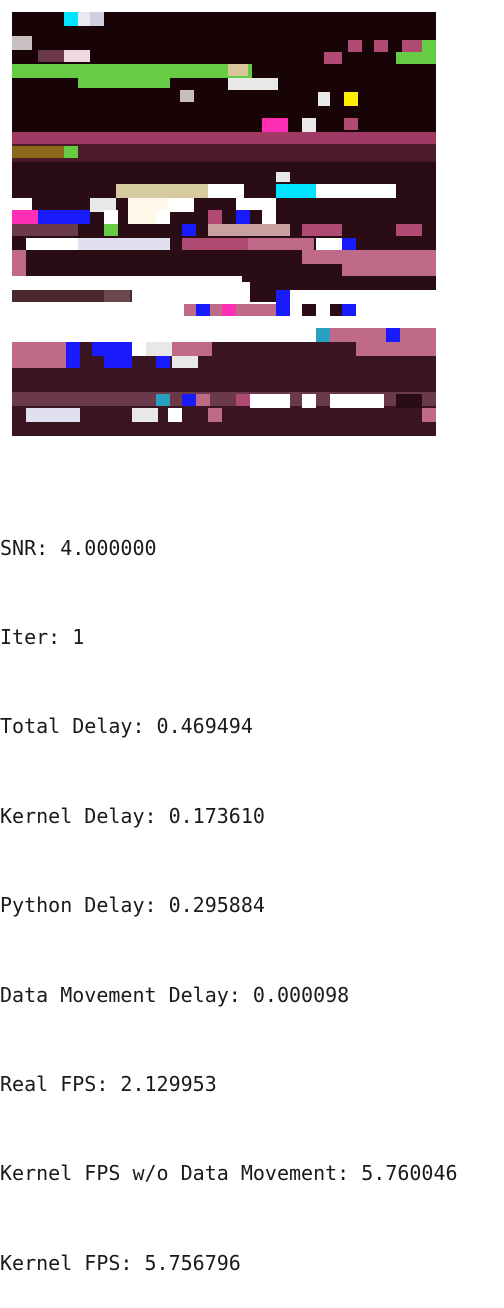  Describe the element at coordinates (126, 726) in the screenshot. I see `total-delay-line: Total Delay: 0.469494` at that location.